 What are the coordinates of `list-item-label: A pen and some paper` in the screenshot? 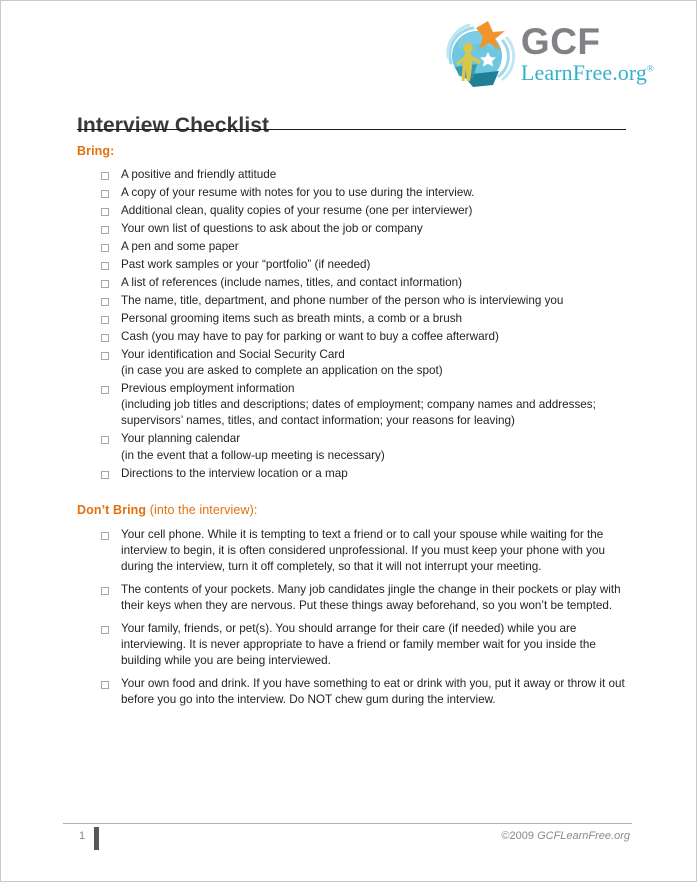 It's located at (180, 247).